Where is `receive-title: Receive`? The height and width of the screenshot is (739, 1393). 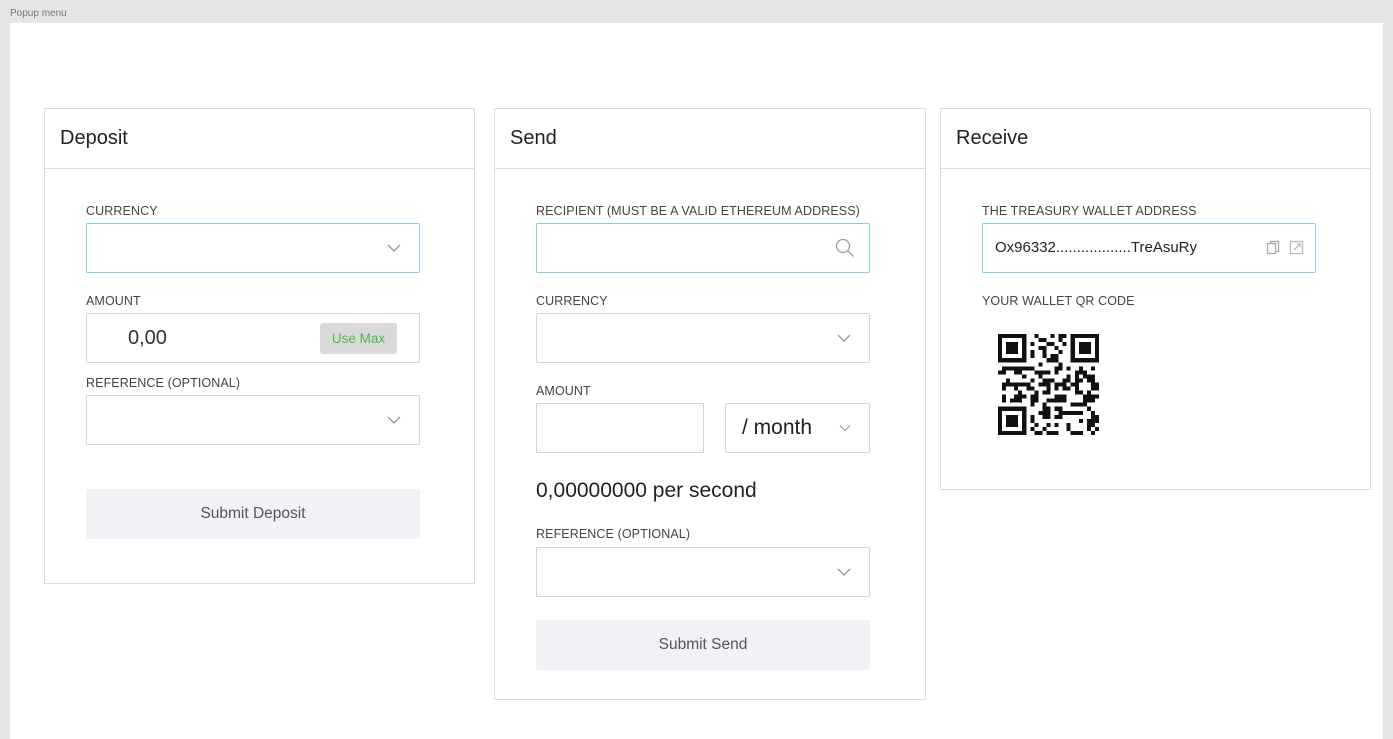
receive-title: Receive is located at coordinates (1155, 139).